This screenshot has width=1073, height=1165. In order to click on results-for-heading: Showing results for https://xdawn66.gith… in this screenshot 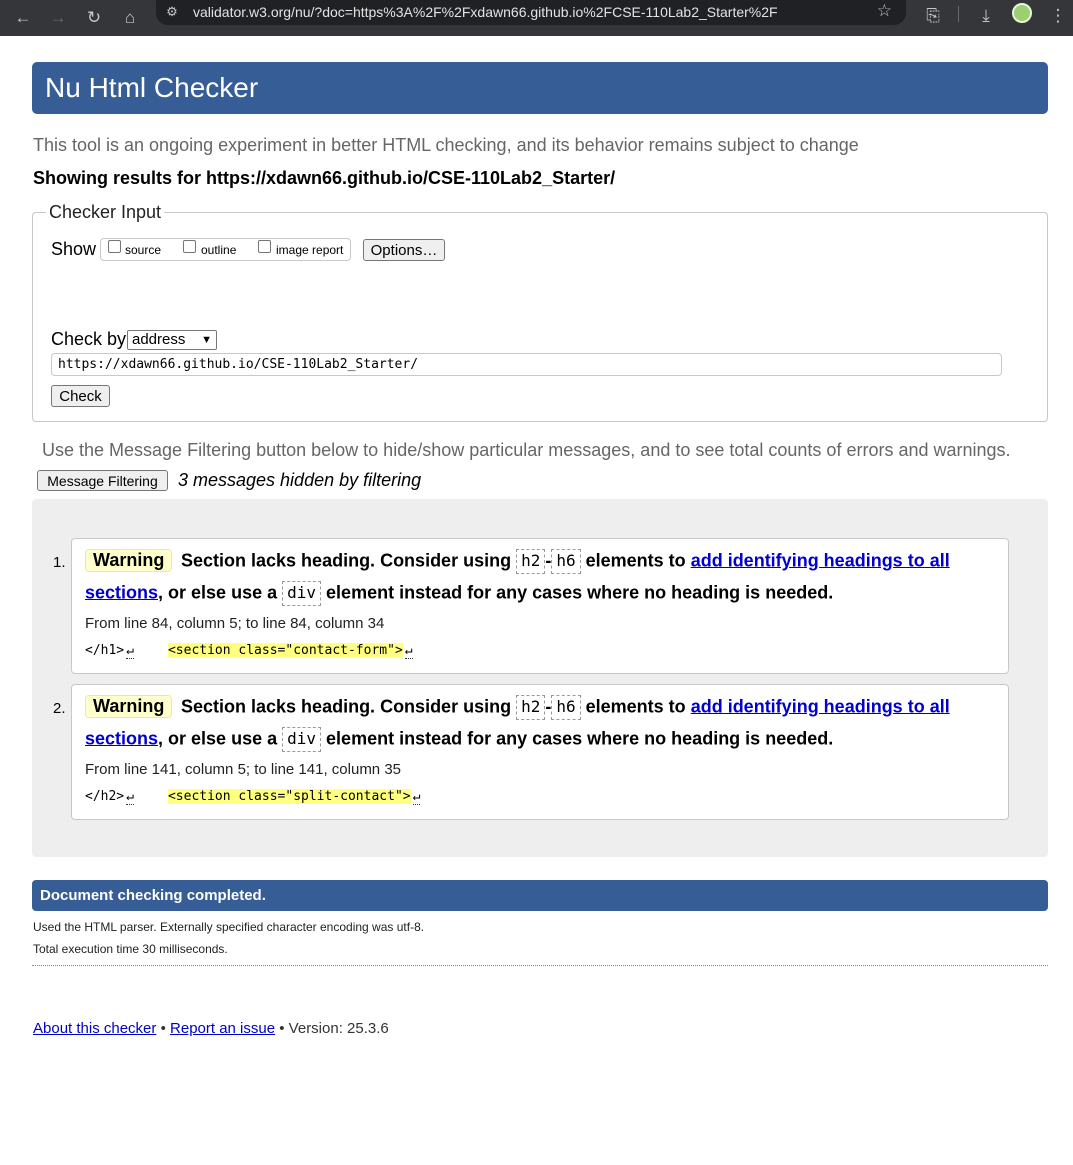, I will do `click(324, 178)`.